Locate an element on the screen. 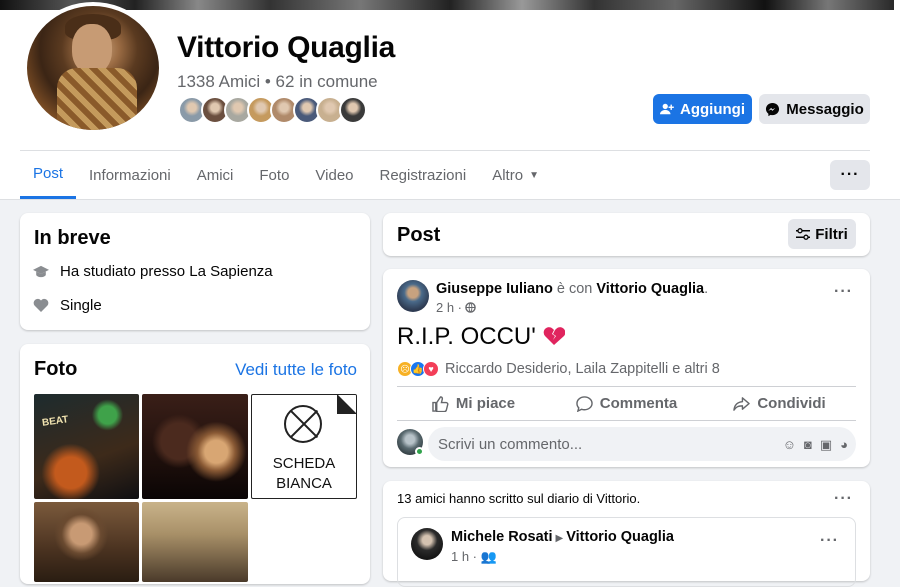  ballot-cross-icon is located at coordinates (303, 424).